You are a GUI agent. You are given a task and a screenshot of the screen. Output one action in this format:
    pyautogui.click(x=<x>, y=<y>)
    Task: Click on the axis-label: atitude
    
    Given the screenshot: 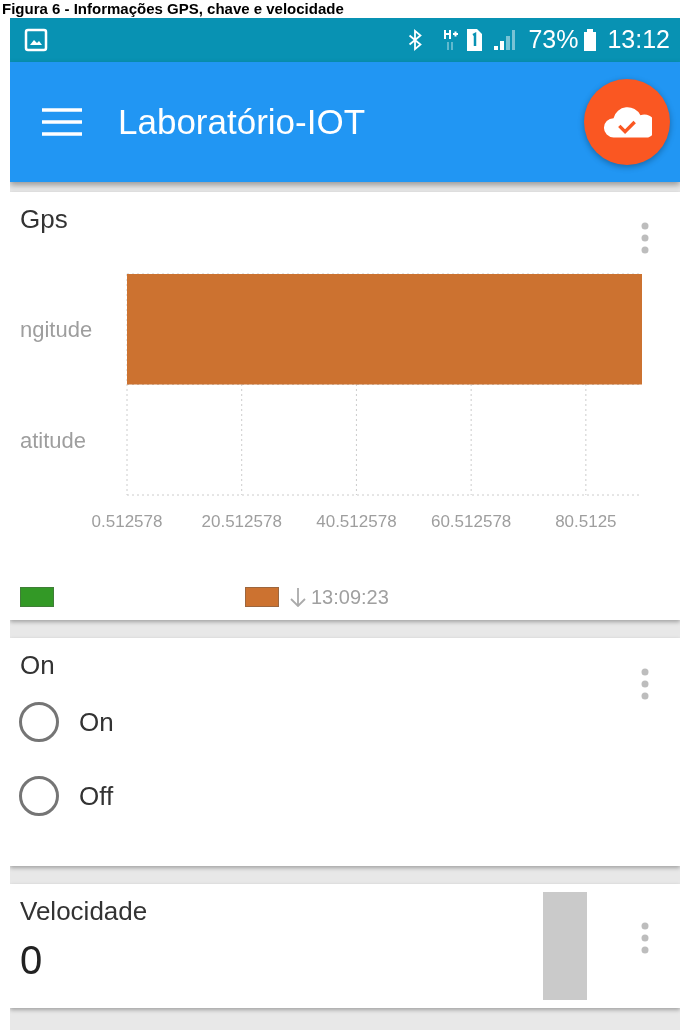 What is the action you would take?
    pyautogui.click(x=53, y=440)
    